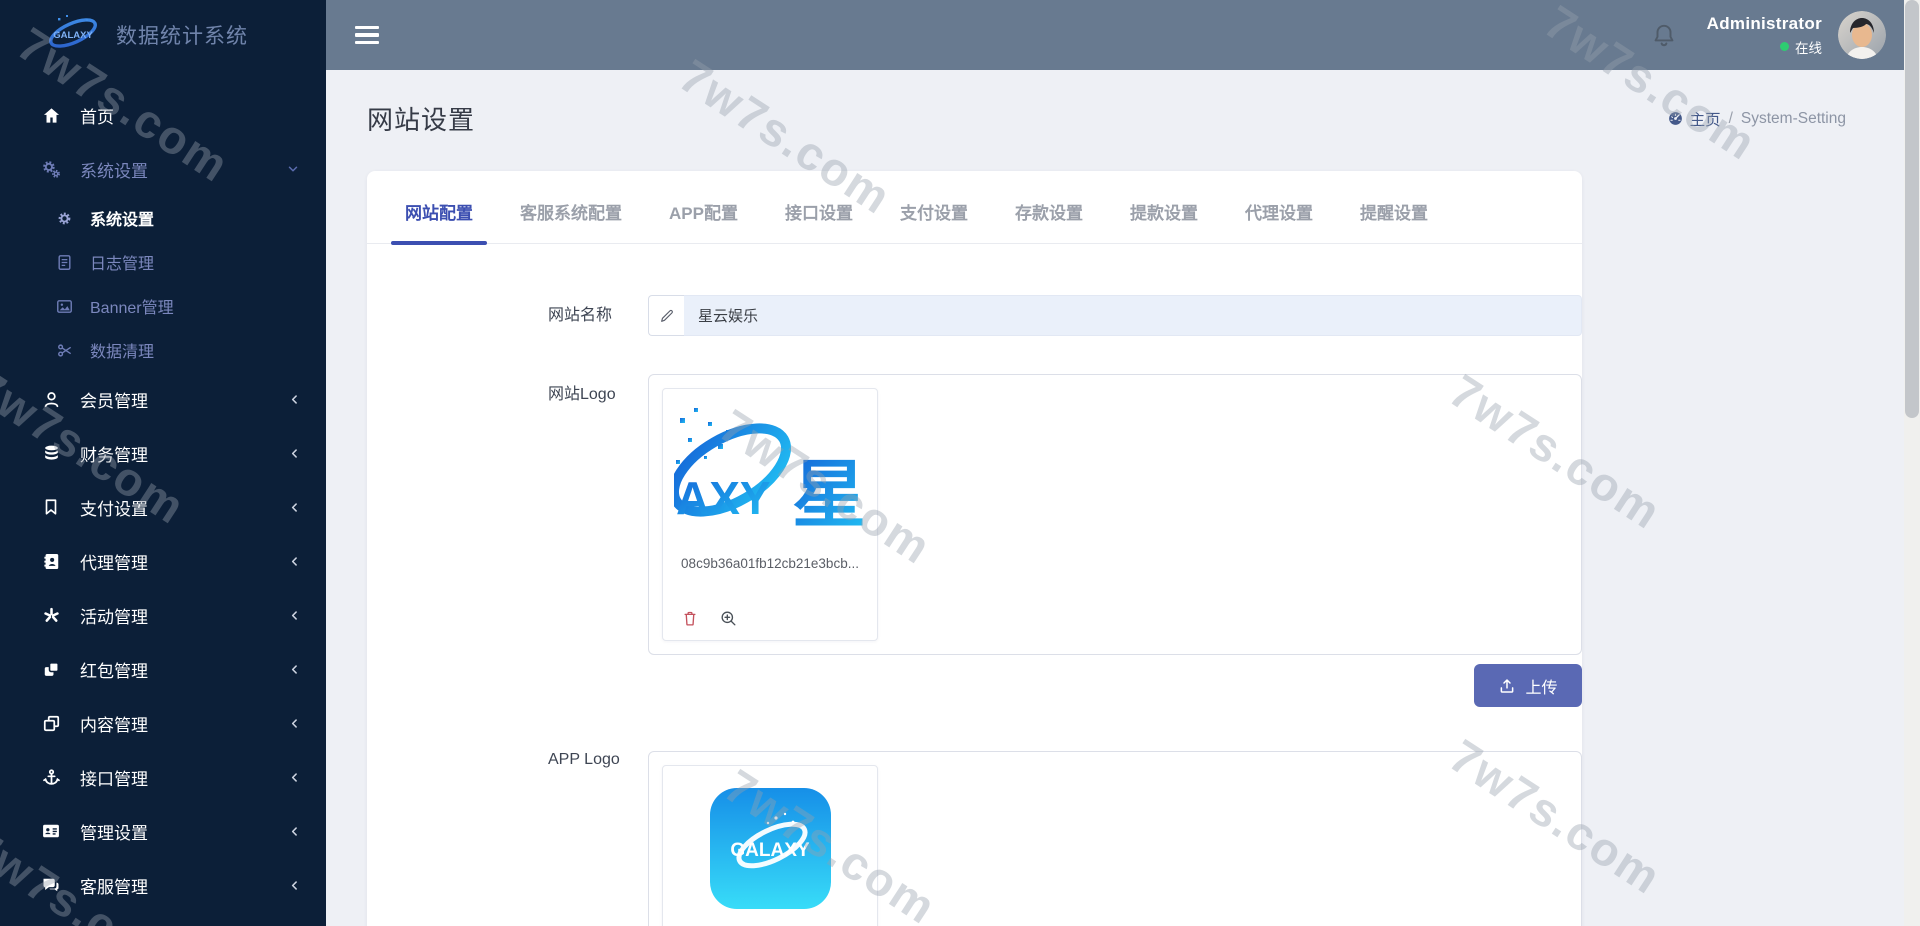 The image size is (1920, 926). What do you see at coordinates (1862, 35) in the screenshot?
I see `avatar` at bounding box center [1862, 35].